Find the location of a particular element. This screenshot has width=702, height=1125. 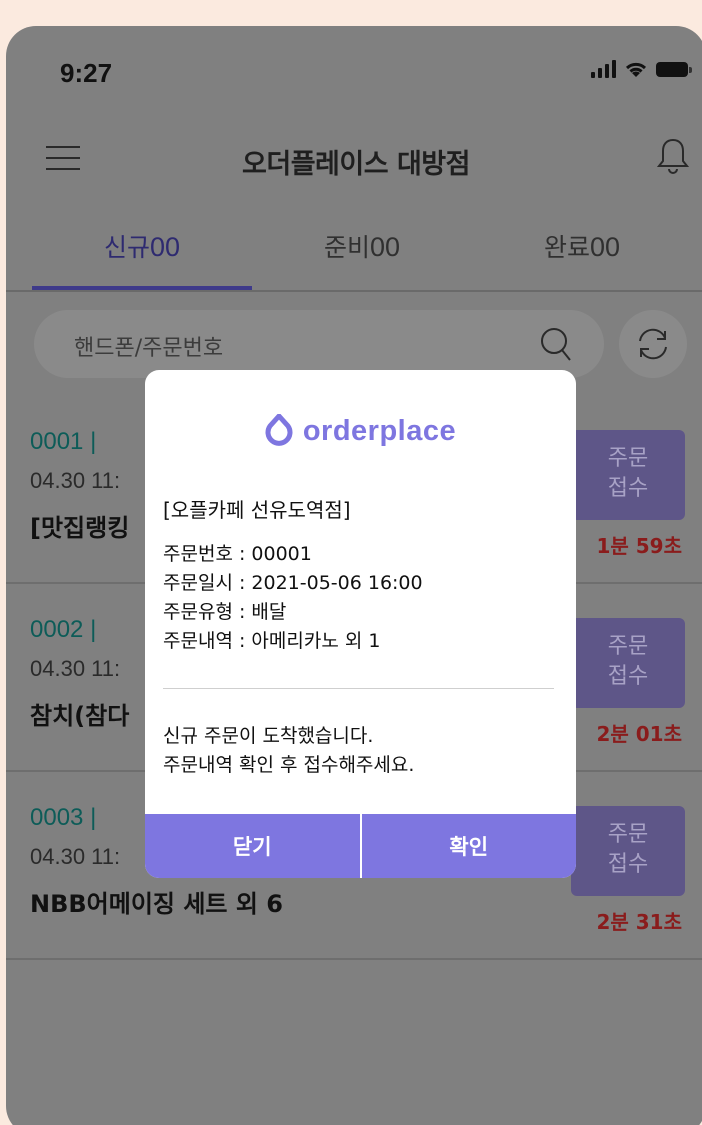

order-type: 주문유형 : 배달 is located at coordinates (225, 612).